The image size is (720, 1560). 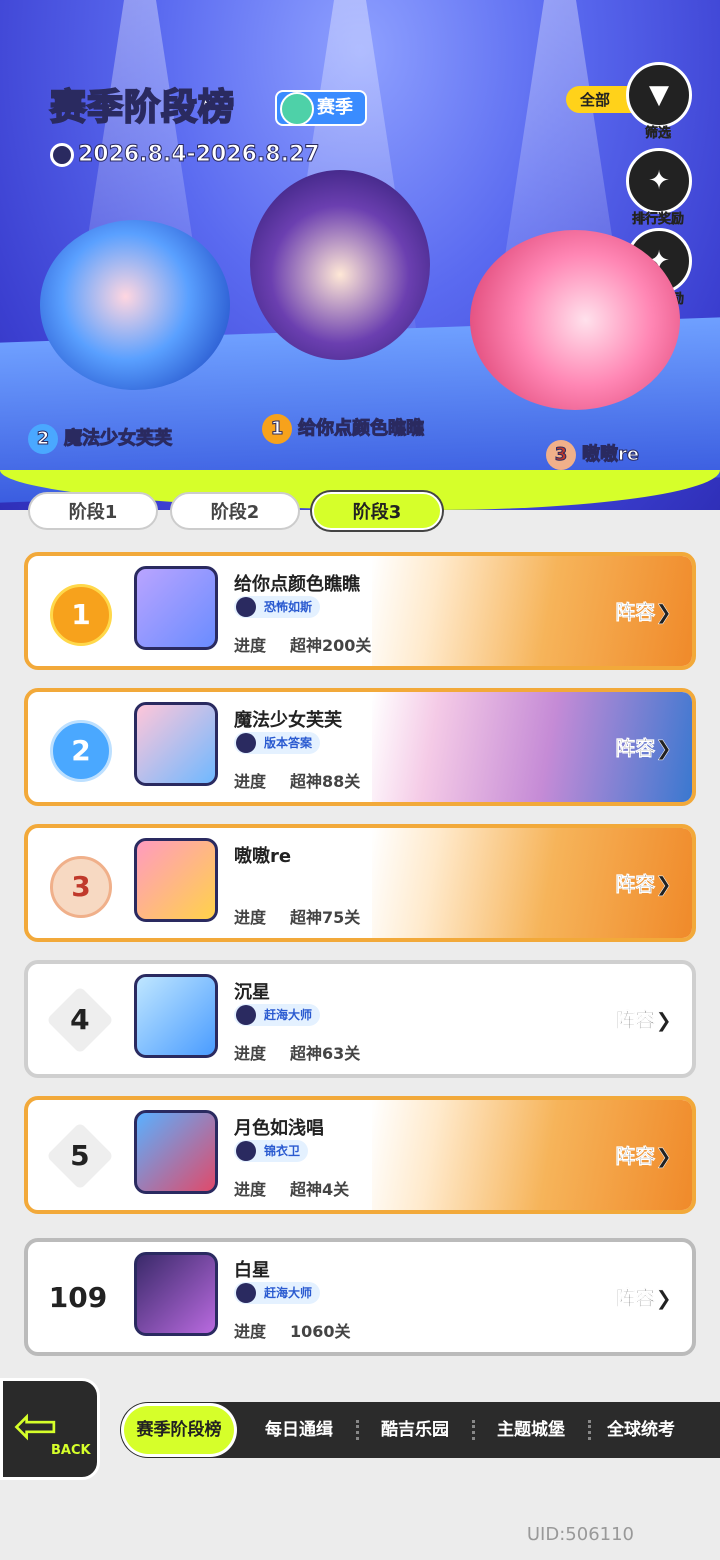 I want to click on player-name: 月色如浅唱, so click(x=279, y=1128).